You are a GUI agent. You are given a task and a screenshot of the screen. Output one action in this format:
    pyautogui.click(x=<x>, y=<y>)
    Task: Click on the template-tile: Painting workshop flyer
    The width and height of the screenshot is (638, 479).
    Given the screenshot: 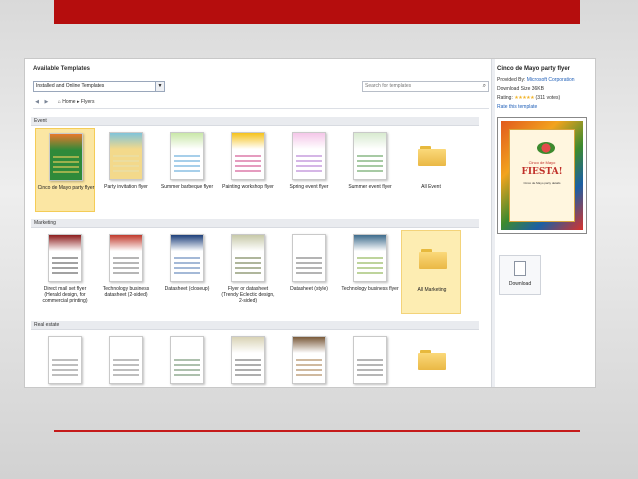 What is the action you would take?
    pyautogui.click(x=248, y=170)
    